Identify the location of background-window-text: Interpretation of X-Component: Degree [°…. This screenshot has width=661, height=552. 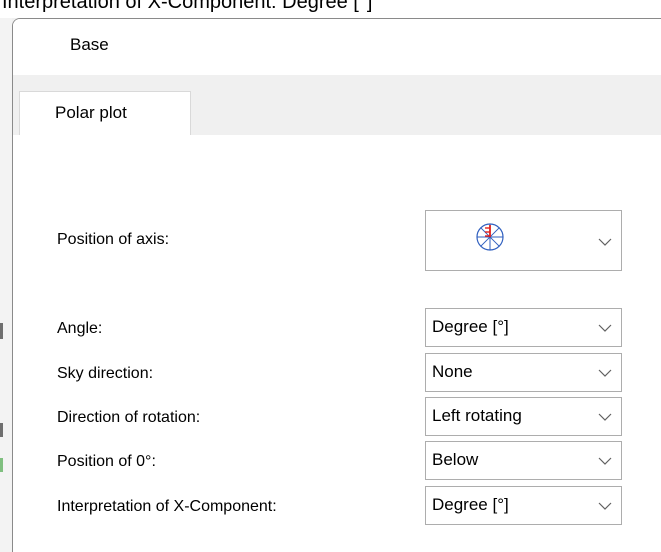
(187, 6).